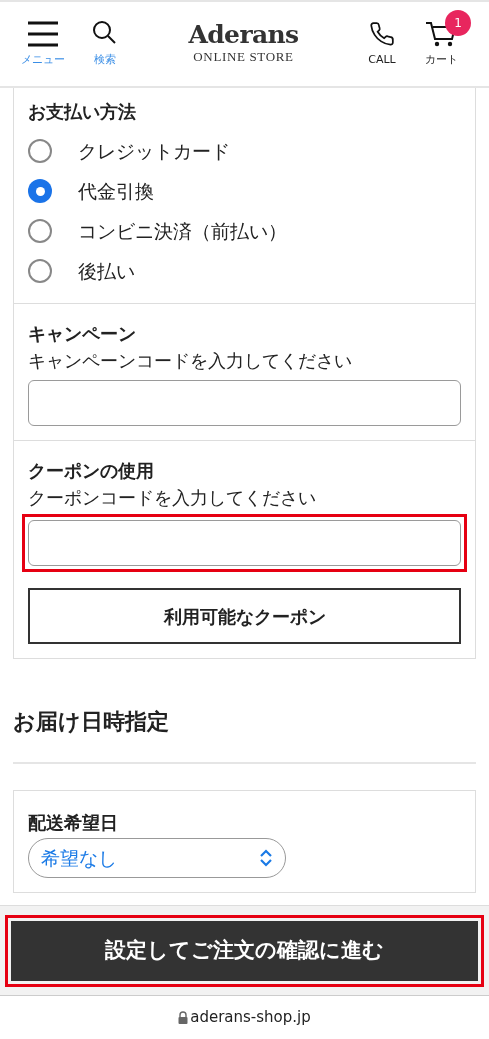 The height and width of the screenshot is (1039, 489). What do you see at coordinates (244, 616) in the screenshot?
I see `available-coupons-button: 利用可能なクーポン` at bounding box center [244, 616].